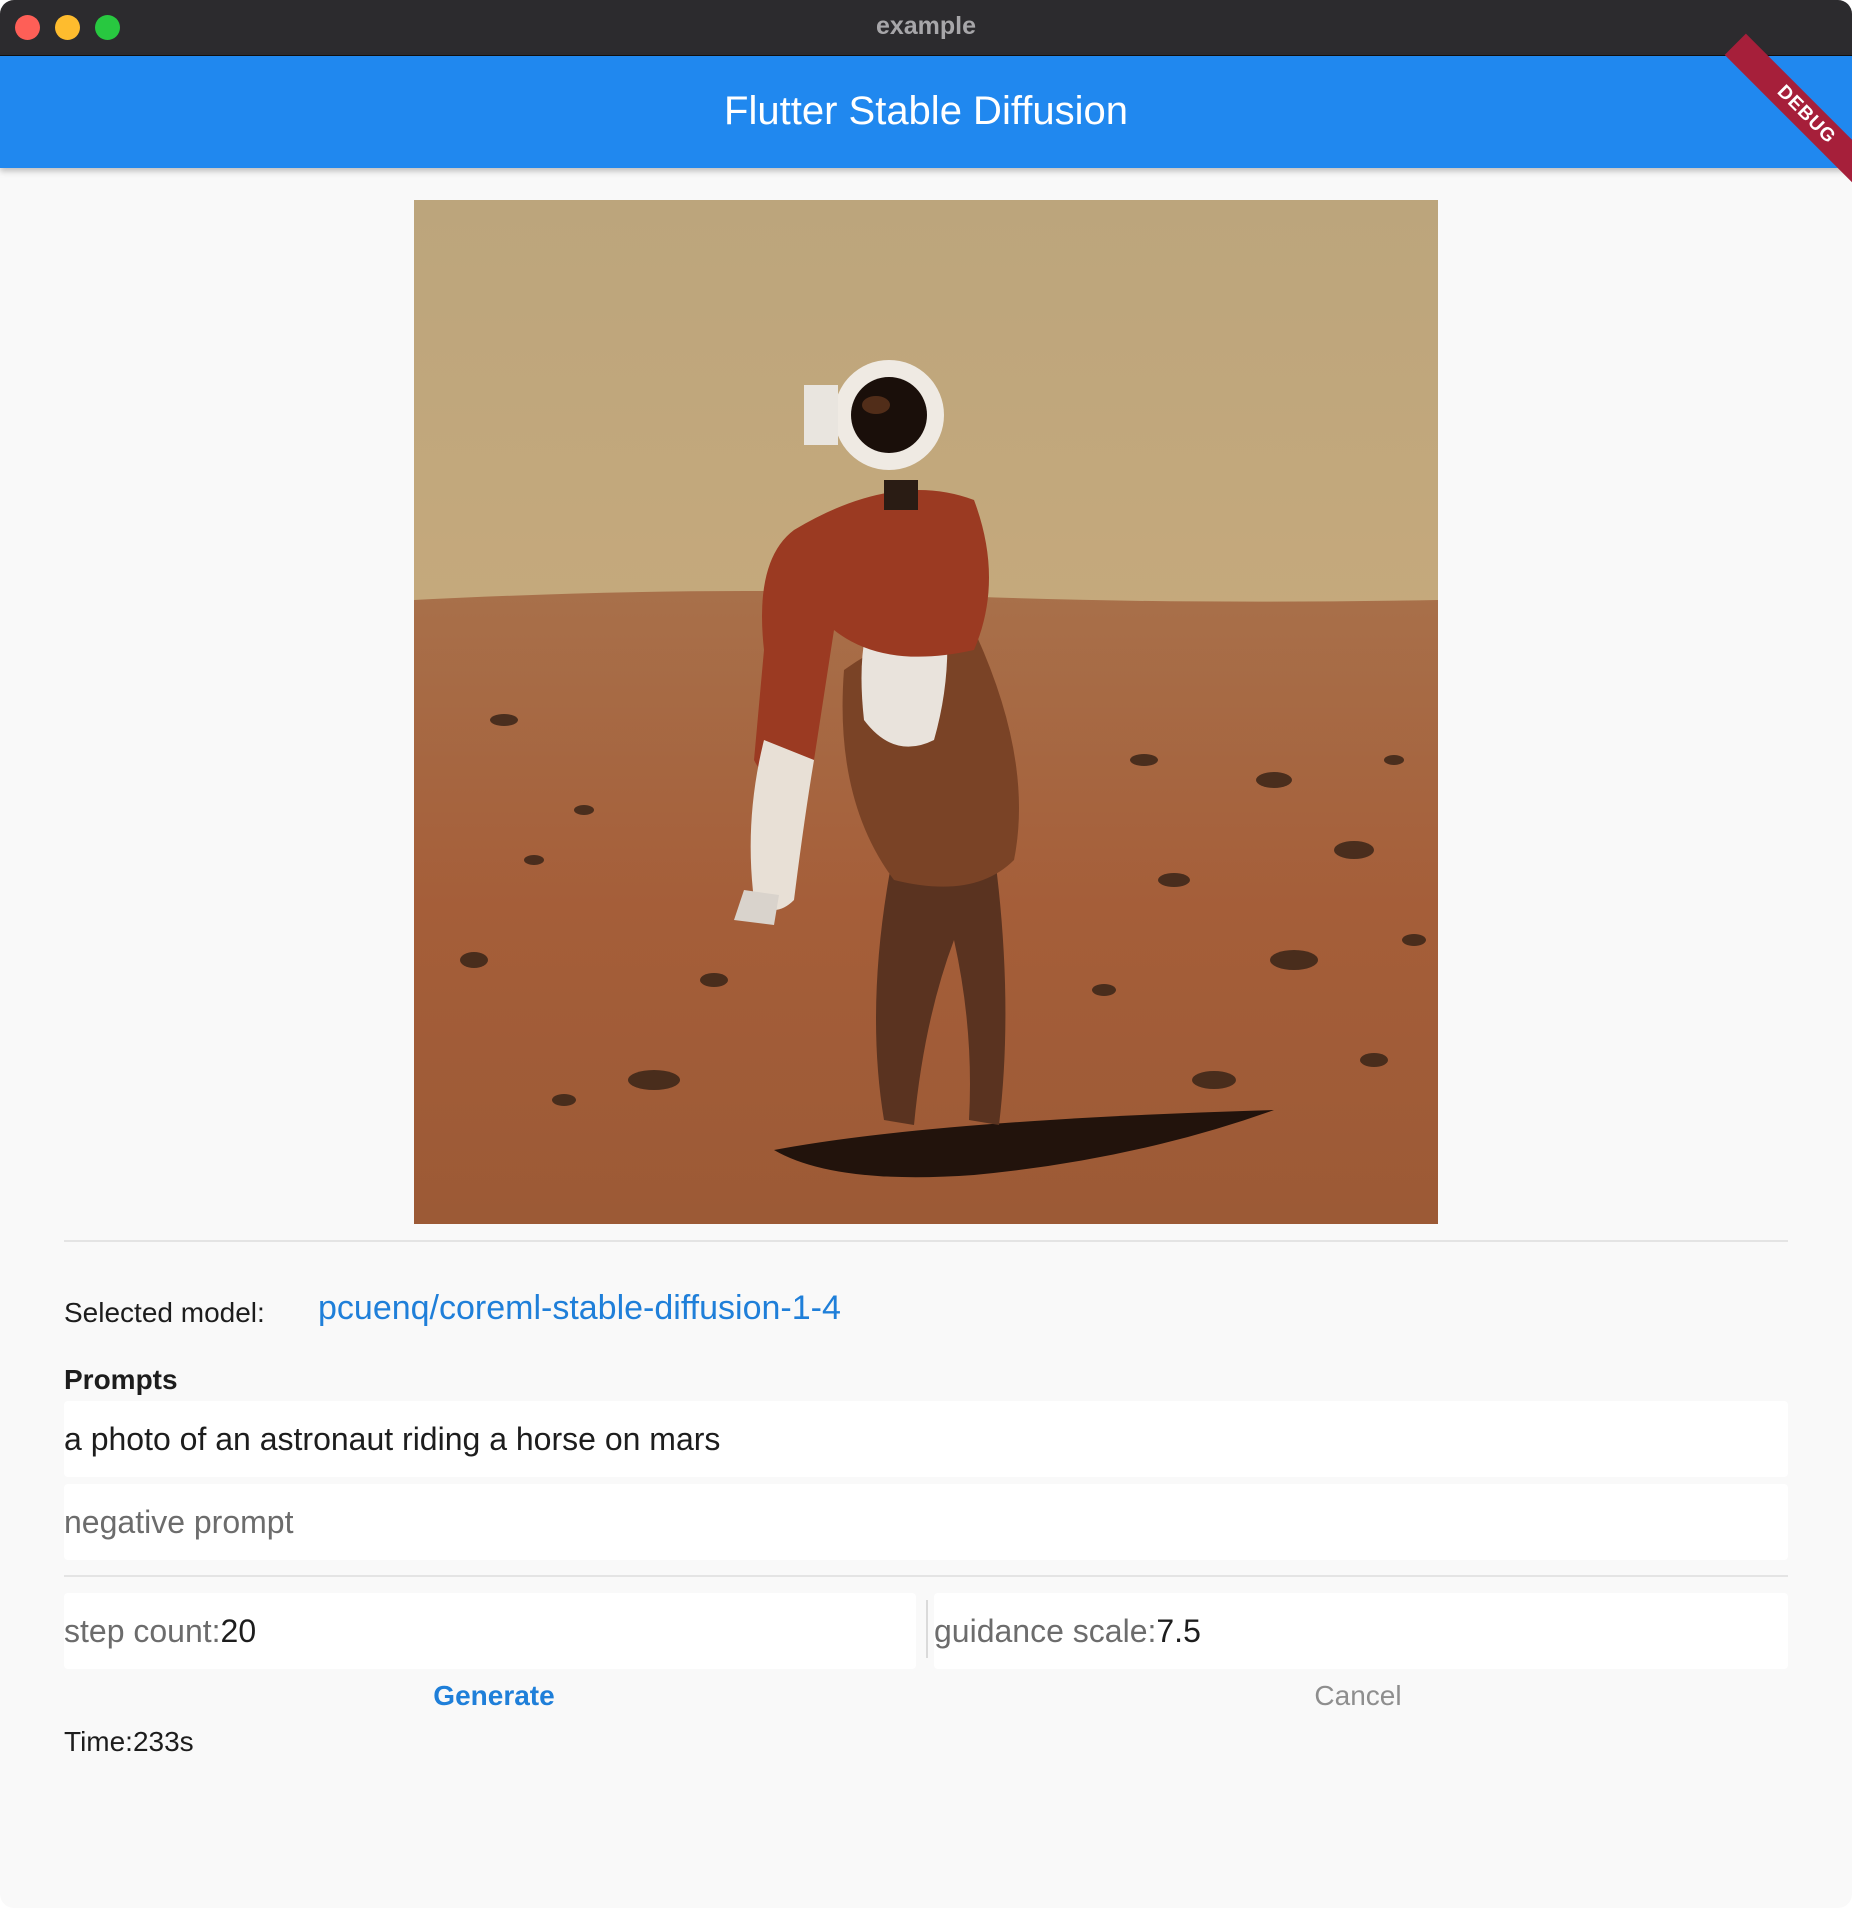 The image size is (1852, 1908). Describe the element at coordinates (927, 1629) in the screenshot. I see `field-separator` at that location.